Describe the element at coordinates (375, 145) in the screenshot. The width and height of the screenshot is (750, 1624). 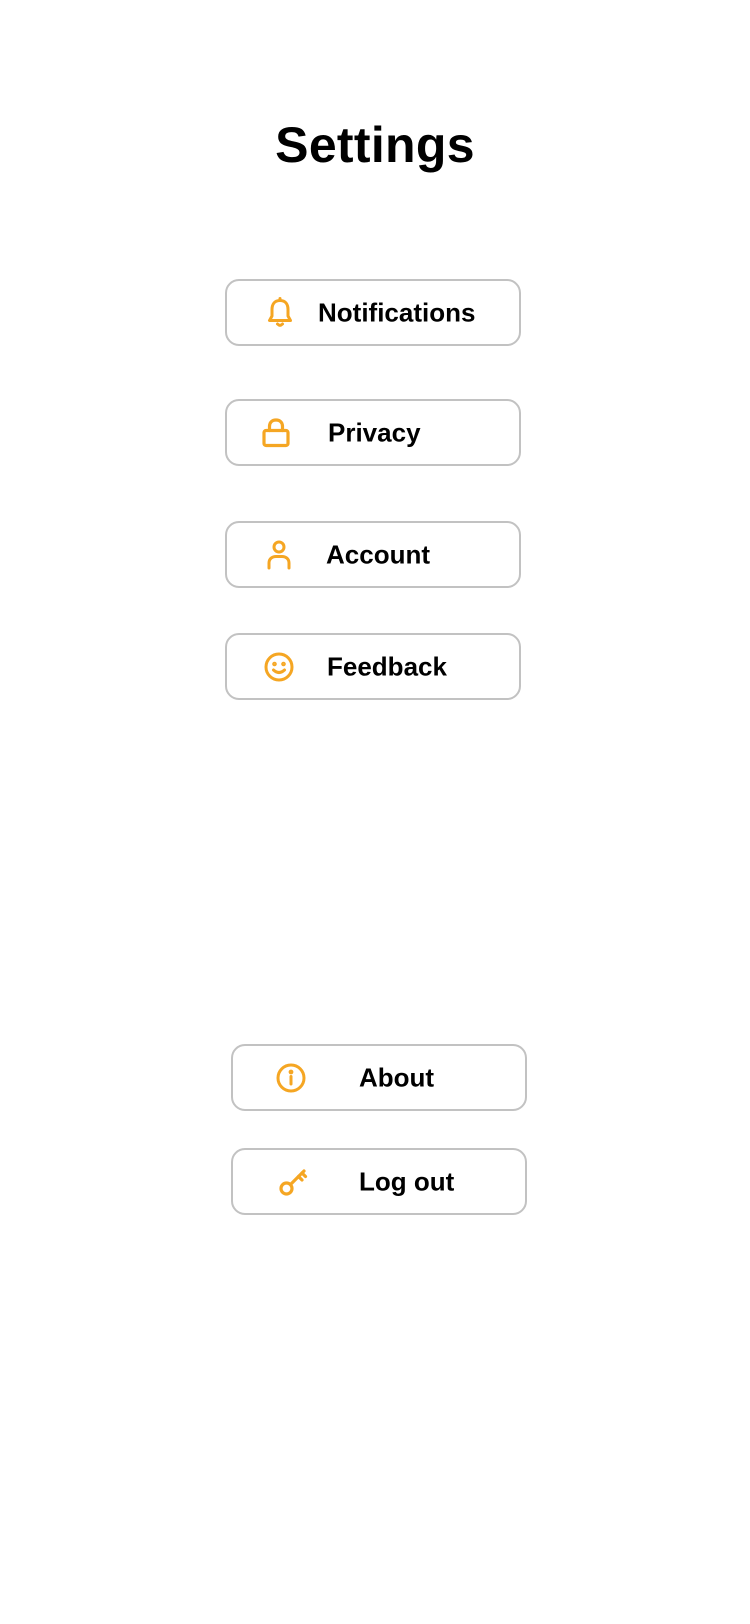
I see `page-title: Settings` at that location.